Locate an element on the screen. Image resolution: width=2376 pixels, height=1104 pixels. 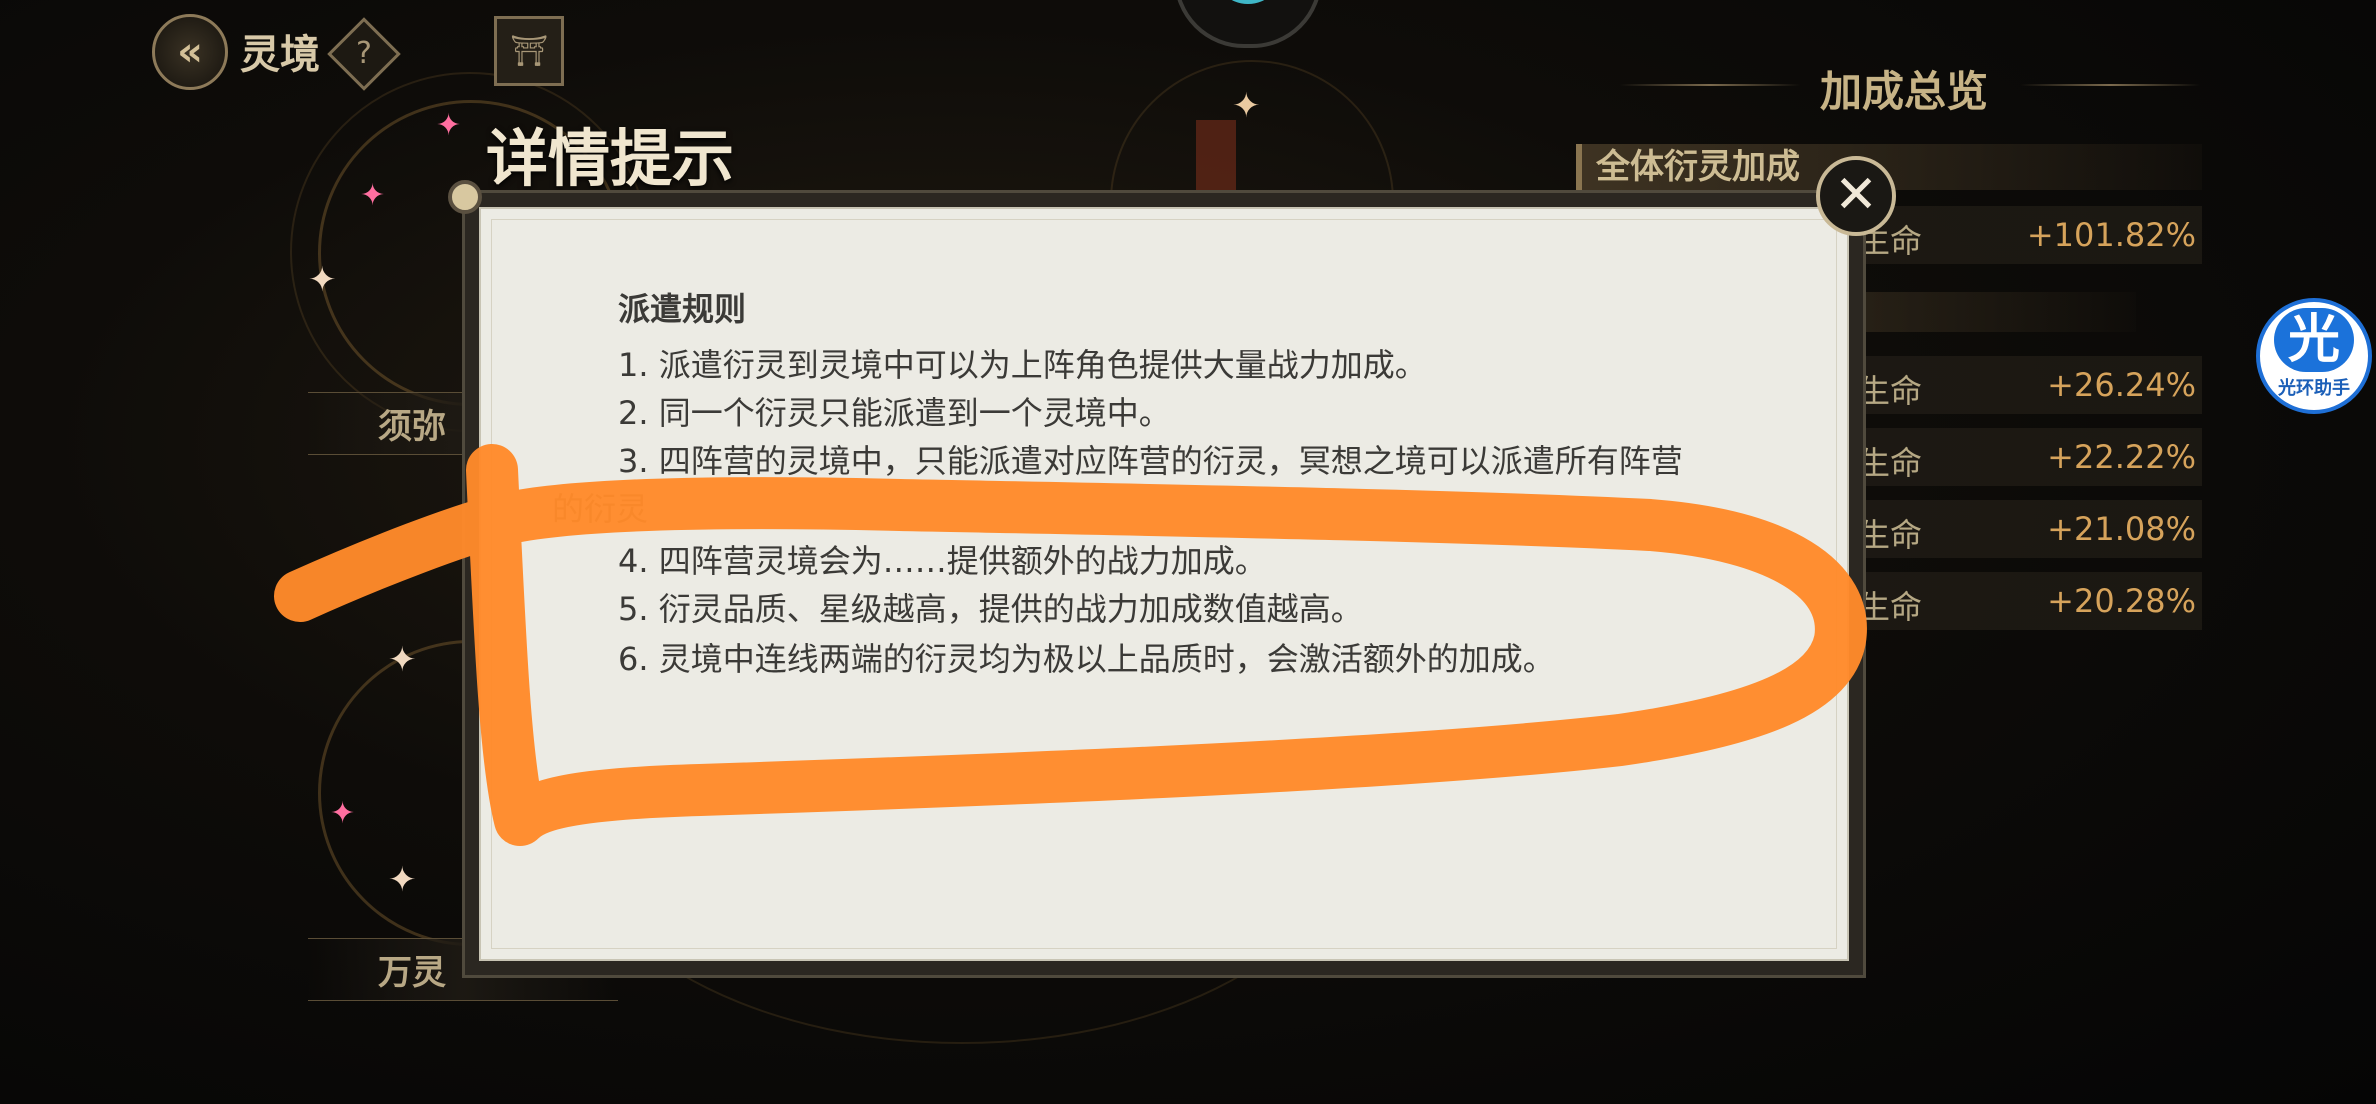
back-button: « is located at coordinates (190, 52).